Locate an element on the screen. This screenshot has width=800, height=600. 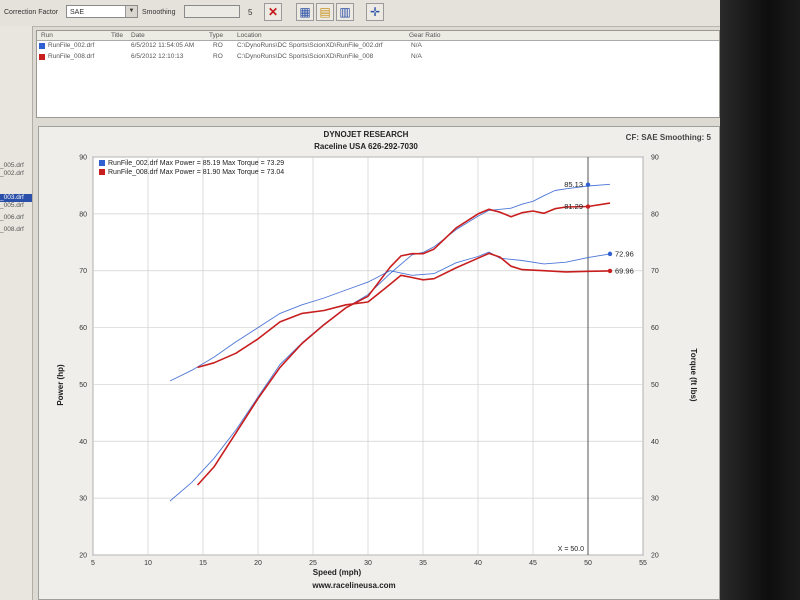
chart-options-button: ▤ is located at coordinates (325, 12).